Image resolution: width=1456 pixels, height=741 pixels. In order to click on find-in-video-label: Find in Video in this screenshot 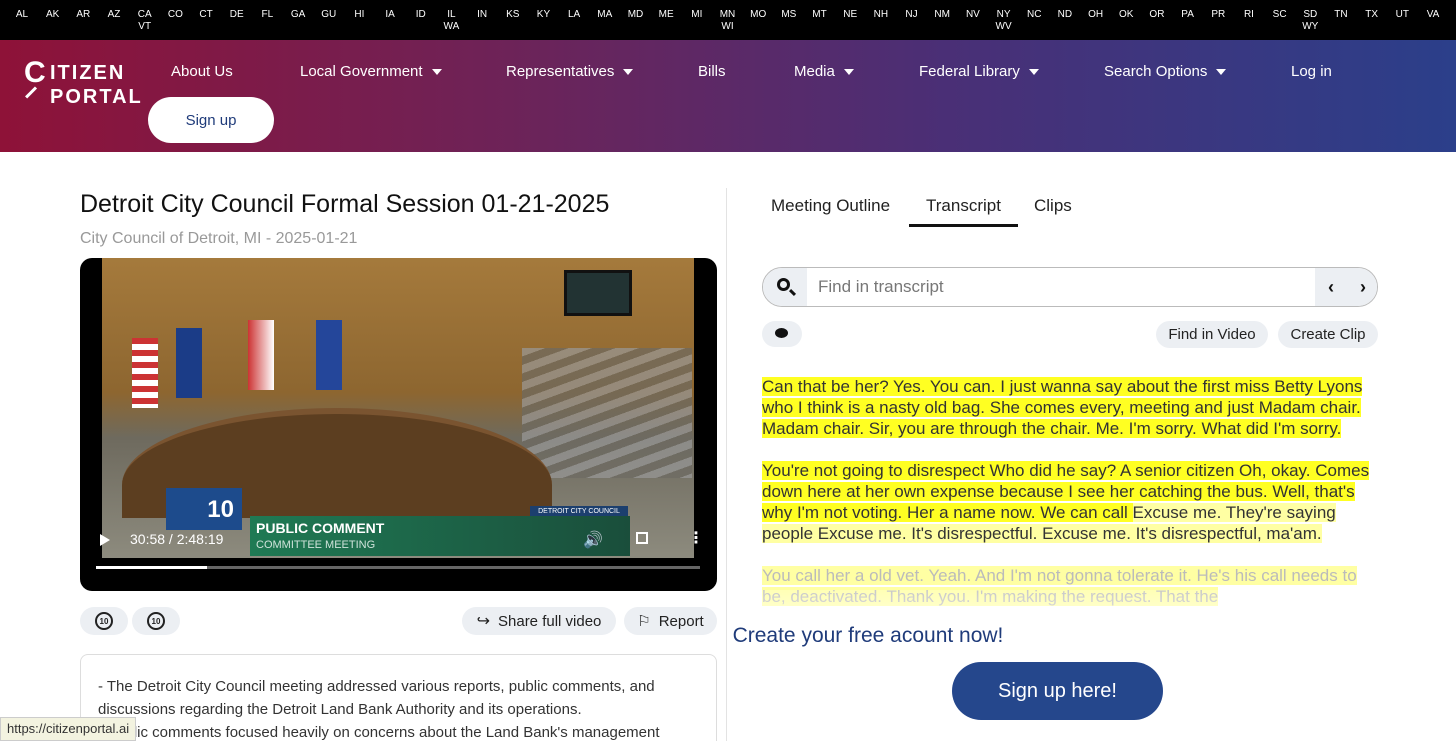, I will do `click(1212, 334)`.